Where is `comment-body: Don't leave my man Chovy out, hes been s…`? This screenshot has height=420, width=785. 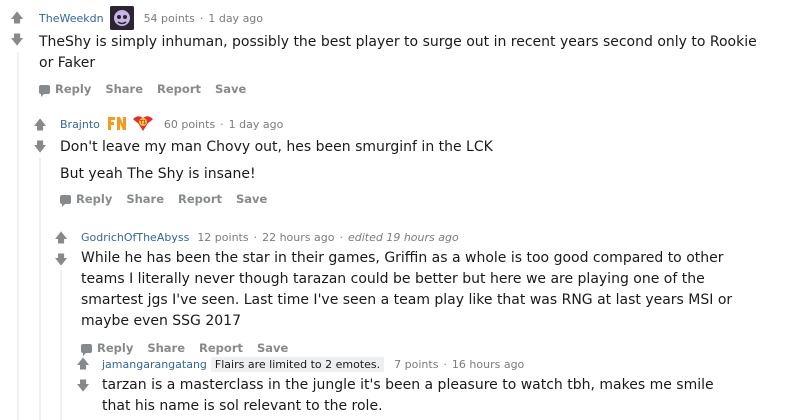
comment-body: Don't leave my man Chovy out, hes been s… is located at coordinates (417, 161).